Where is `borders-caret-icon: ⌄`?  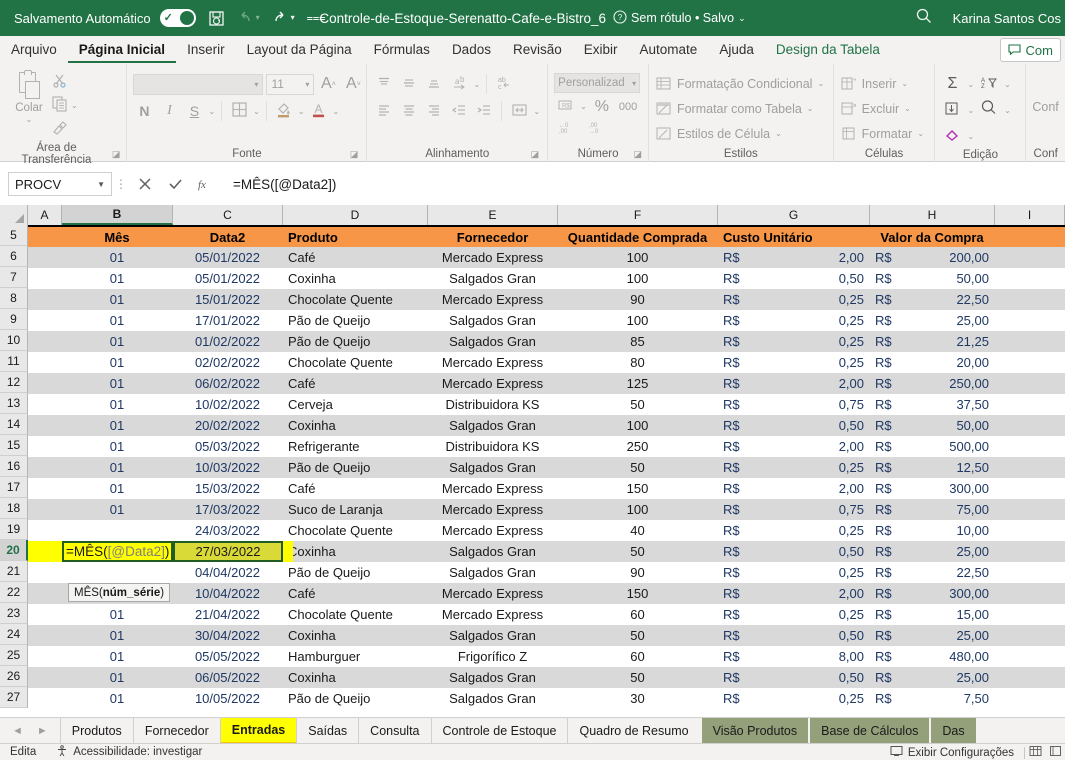
borders-caret-icon: ⌄ is located at coordinates (256, 111).